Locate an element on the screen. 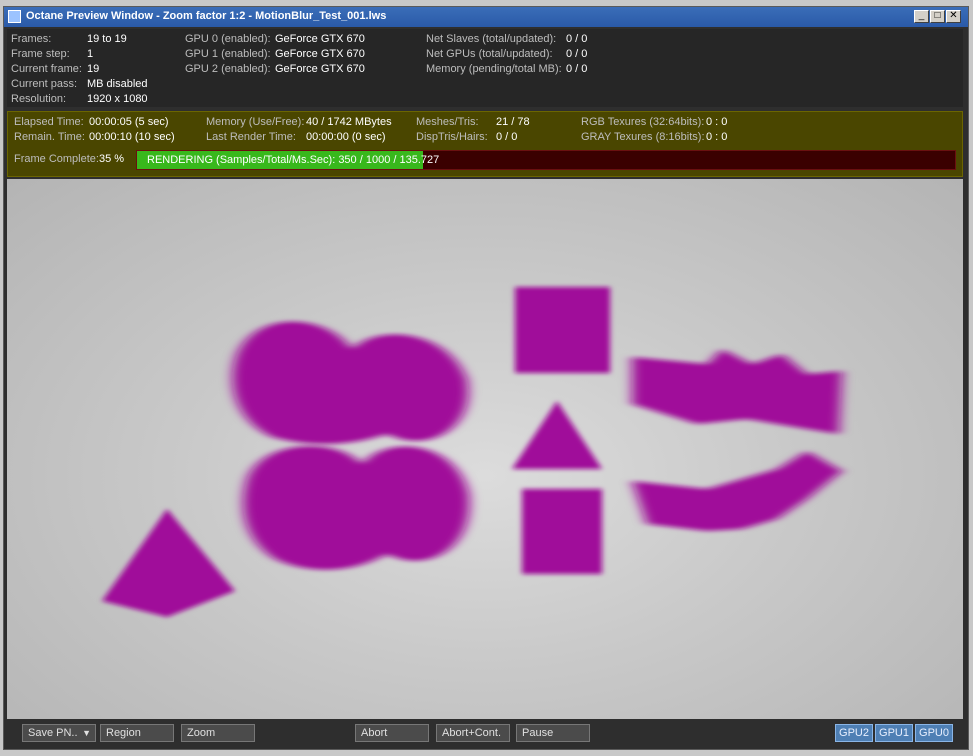 This screenshot has width=973, height=756. pyramid is located at coordinates (168, 563).